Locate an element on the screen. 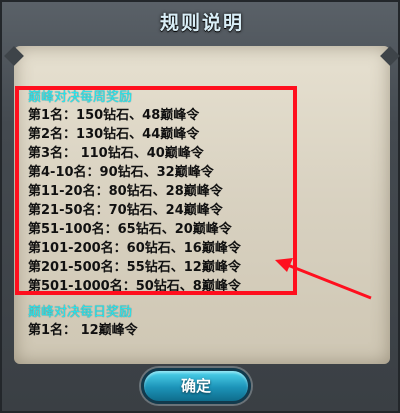 This screenshot has width=400, height=413. daily-reward-title: 巅峰对决每日奖励 is located at coordinates (80, 312).